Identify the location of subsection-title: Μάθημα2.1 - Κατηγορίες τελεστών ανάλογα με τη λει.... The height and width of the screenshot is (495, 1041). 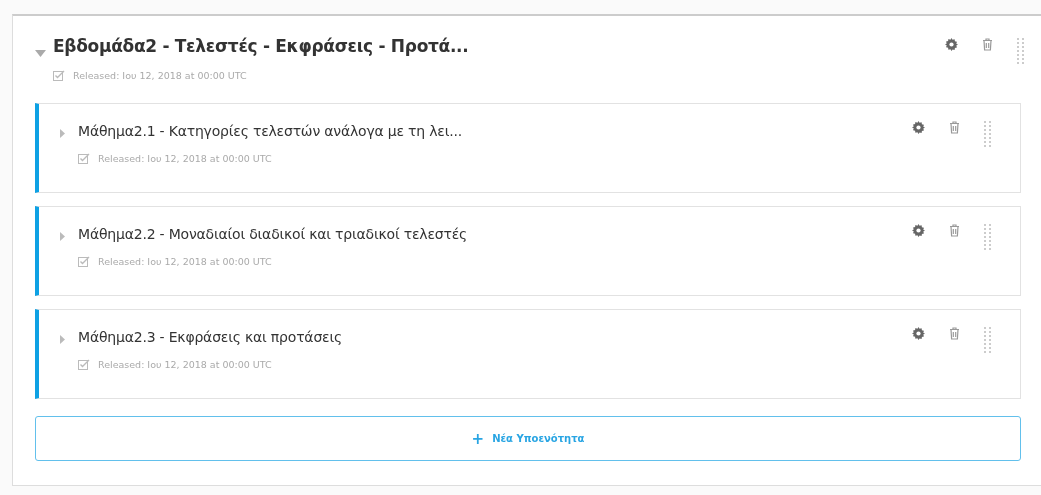
(270, 131).